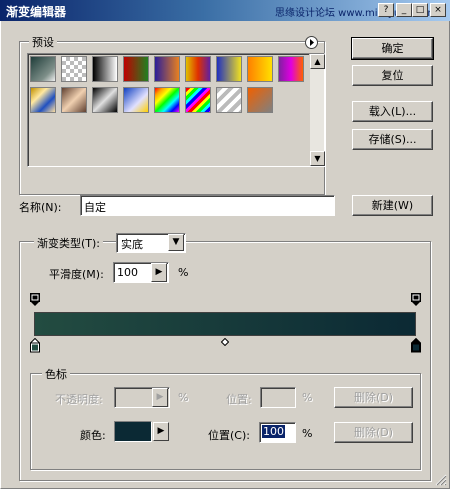  What do you see at coordinates (225, 342) in the screenshot?
I see `midpoint-diamond-icon` at bounding box center [225, 342].